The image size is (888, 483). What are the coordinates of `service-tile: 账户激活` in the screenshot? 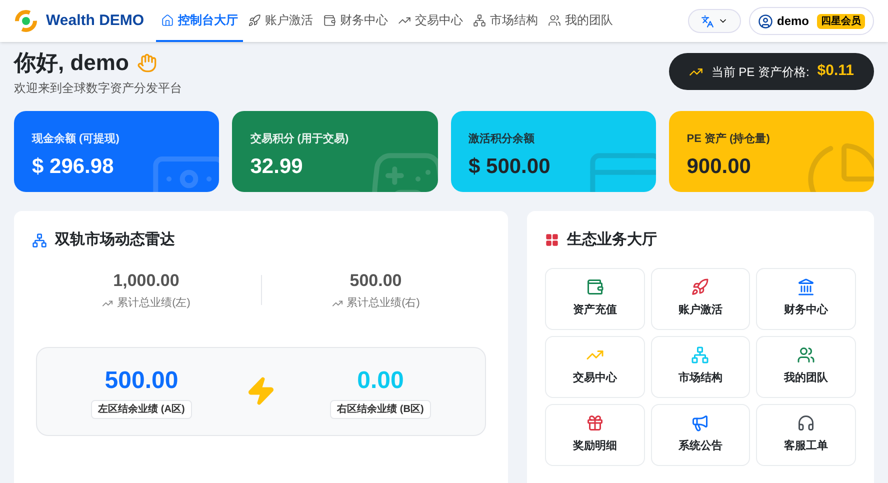 It's located at (700, 299).